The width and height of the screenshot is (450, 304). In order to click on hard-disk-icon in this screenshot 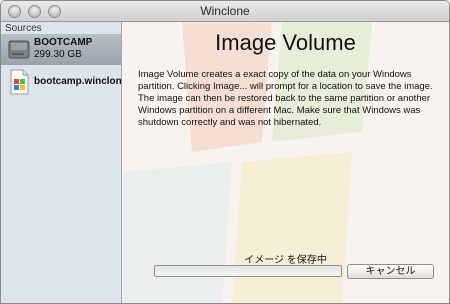, I will do `click(19, 49)`.